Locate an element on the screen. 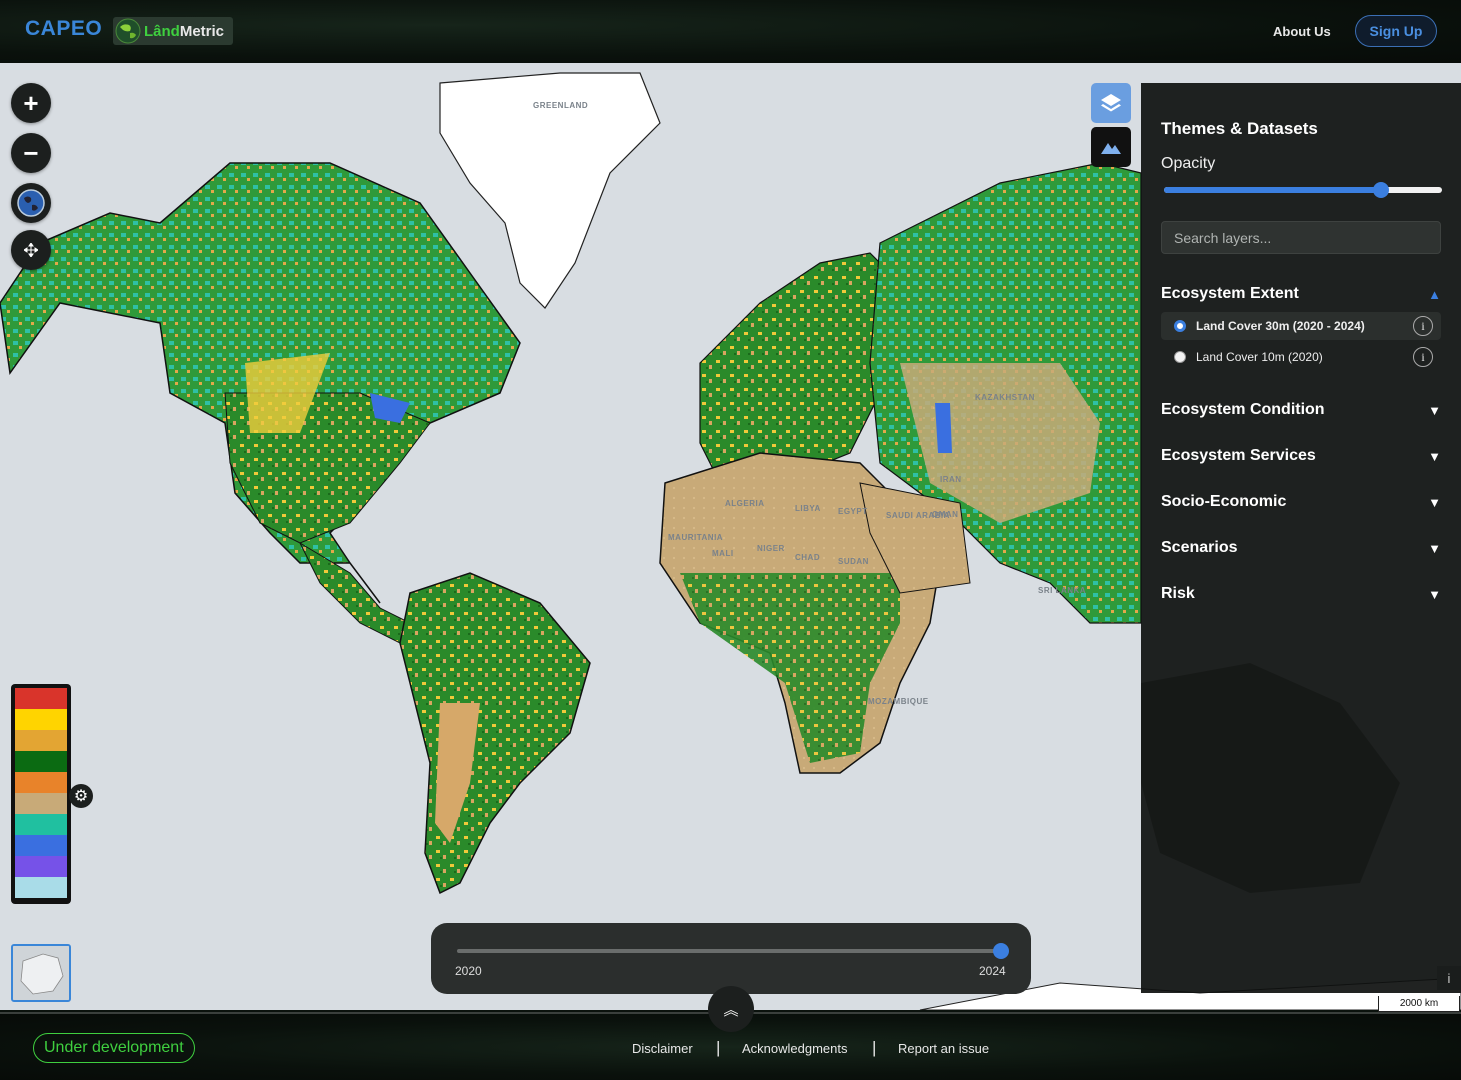 This screenshot has width=1461, height=1080. minimap-thumbnail is located at coordinates (41, 973).